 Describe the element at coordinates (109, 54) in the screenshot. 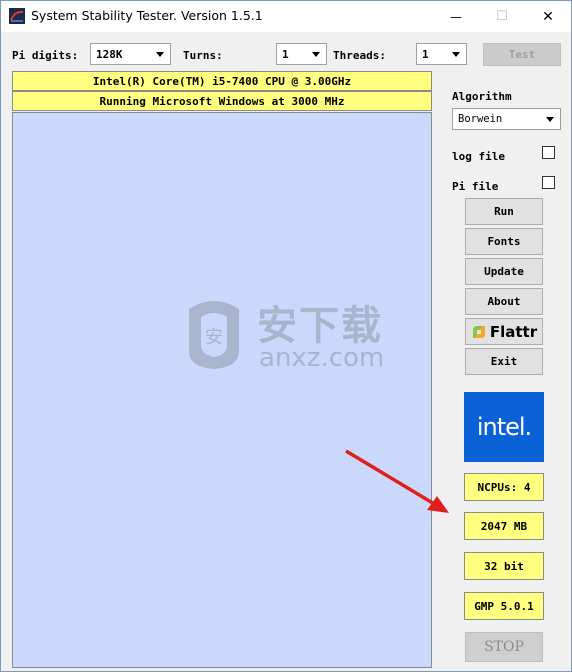

I see `pi-digits-value: 128K` at that location.